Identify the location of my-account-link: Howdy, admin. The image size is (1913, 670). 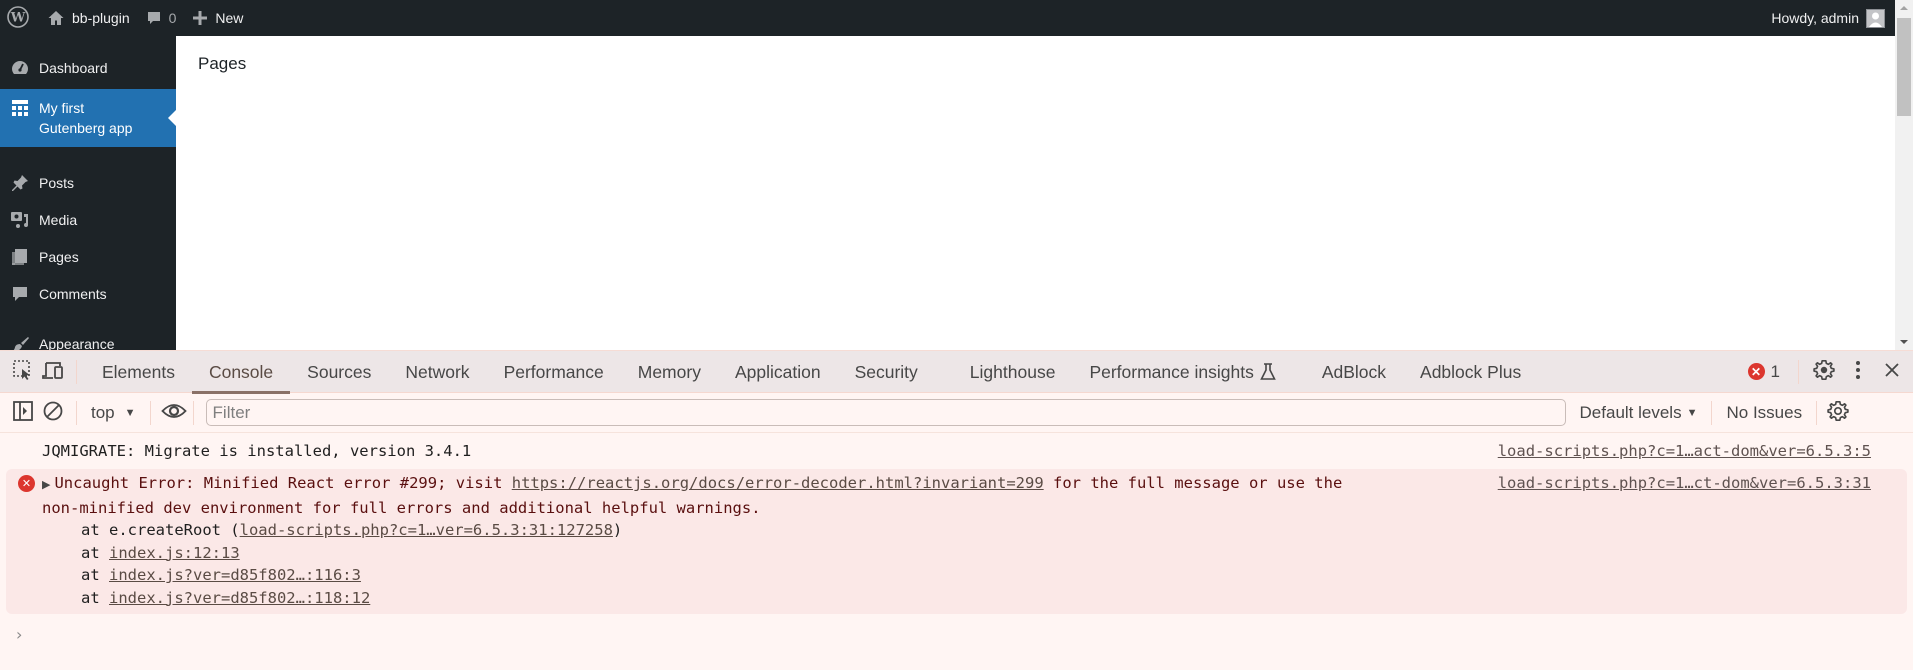
(1829, 18).